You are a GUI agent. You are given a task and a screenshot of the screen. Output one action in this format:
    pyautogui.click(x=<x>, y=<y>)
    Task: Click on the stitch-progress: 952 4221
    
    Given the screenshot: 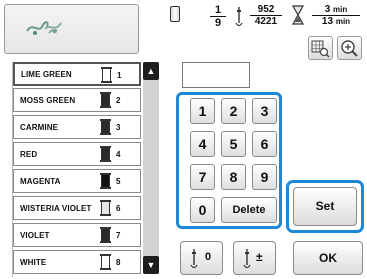 What is the action you would take?
    pyautogui.click(x=266, y=15)
    